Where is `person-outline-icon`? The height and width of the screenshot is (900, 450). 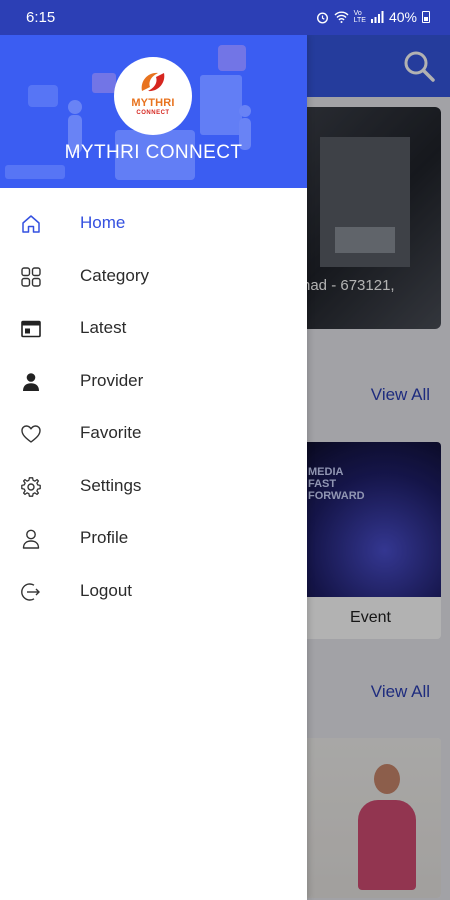 person-outline-icon is located at coordinates (31, 539).